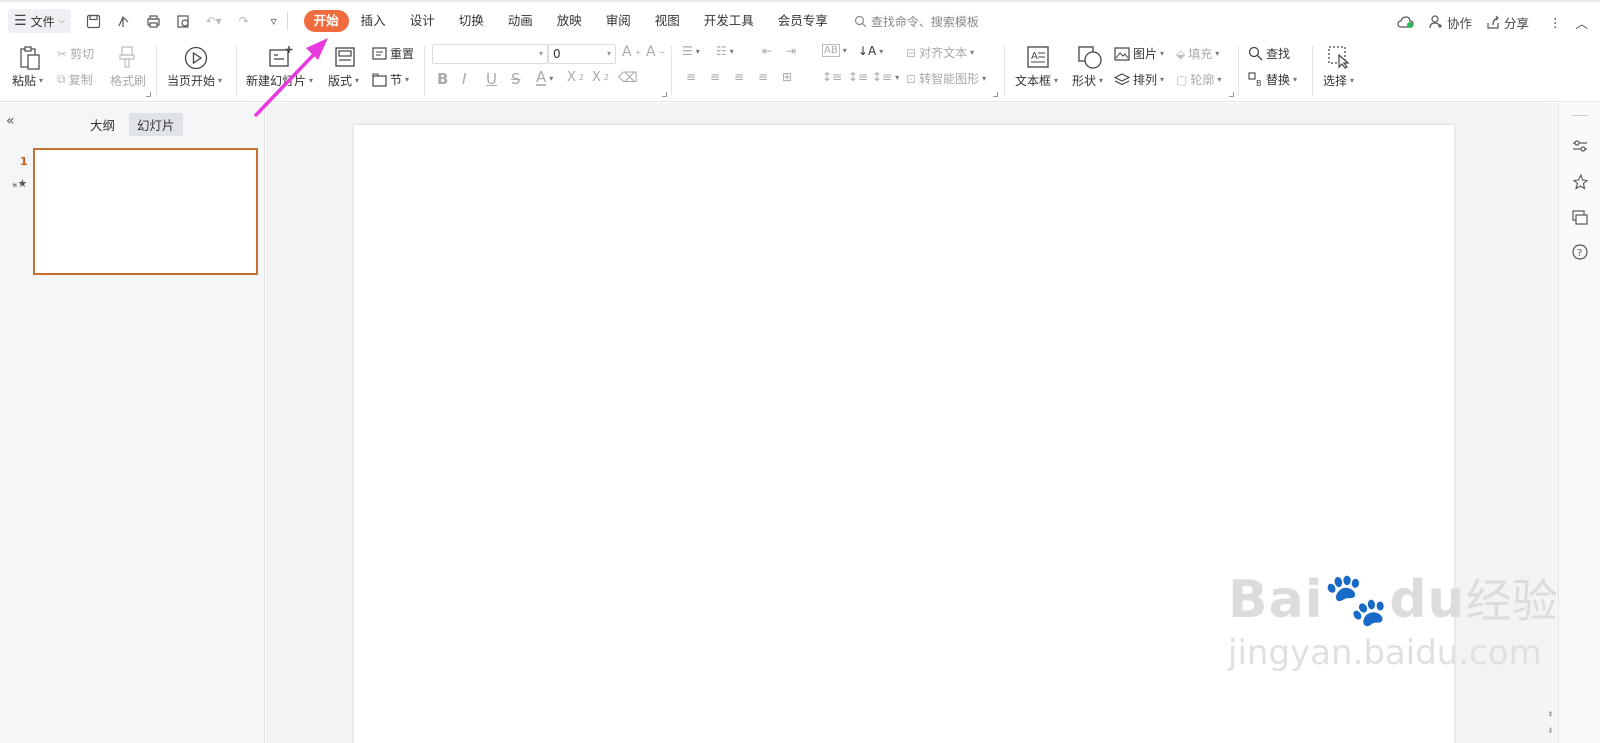 This screenshot has height=743, width=1600. Describe the element at coordinates (1198, 79) in the screenshot. I see `outline-button: ▢ 轮廓 ▾` at that location.